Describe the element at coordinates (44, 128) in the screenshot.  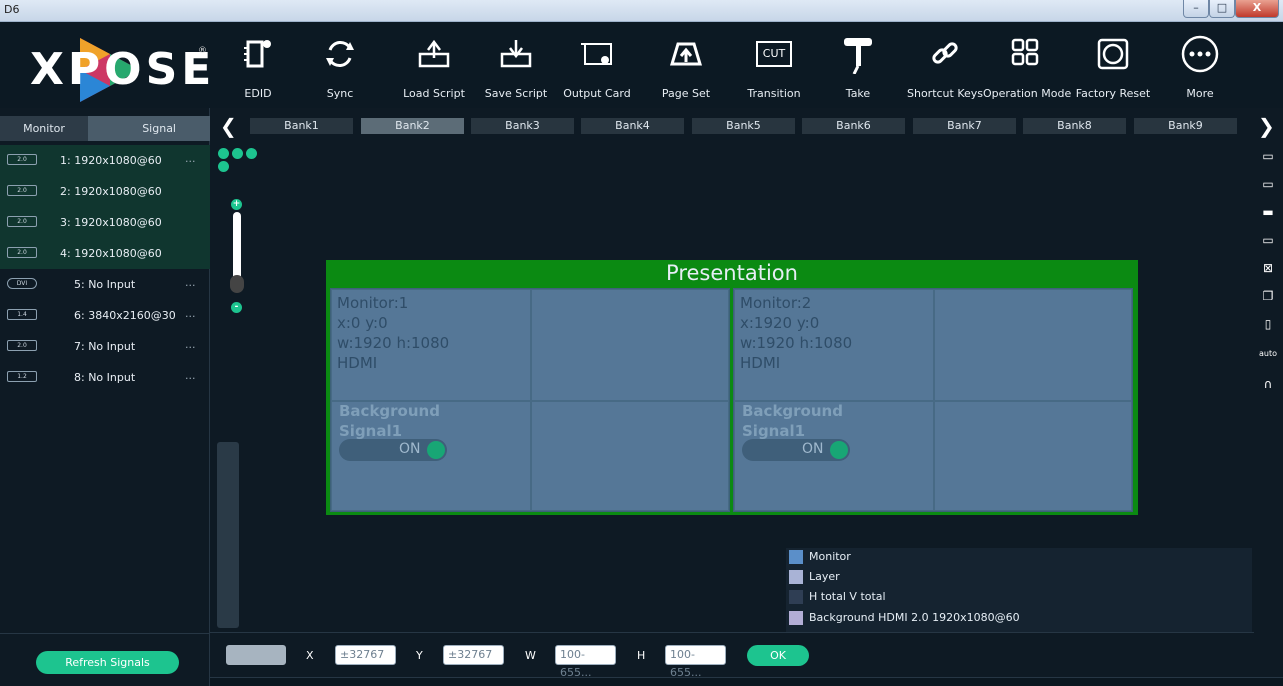
I see `tab-monitor: Monitor` at that location.